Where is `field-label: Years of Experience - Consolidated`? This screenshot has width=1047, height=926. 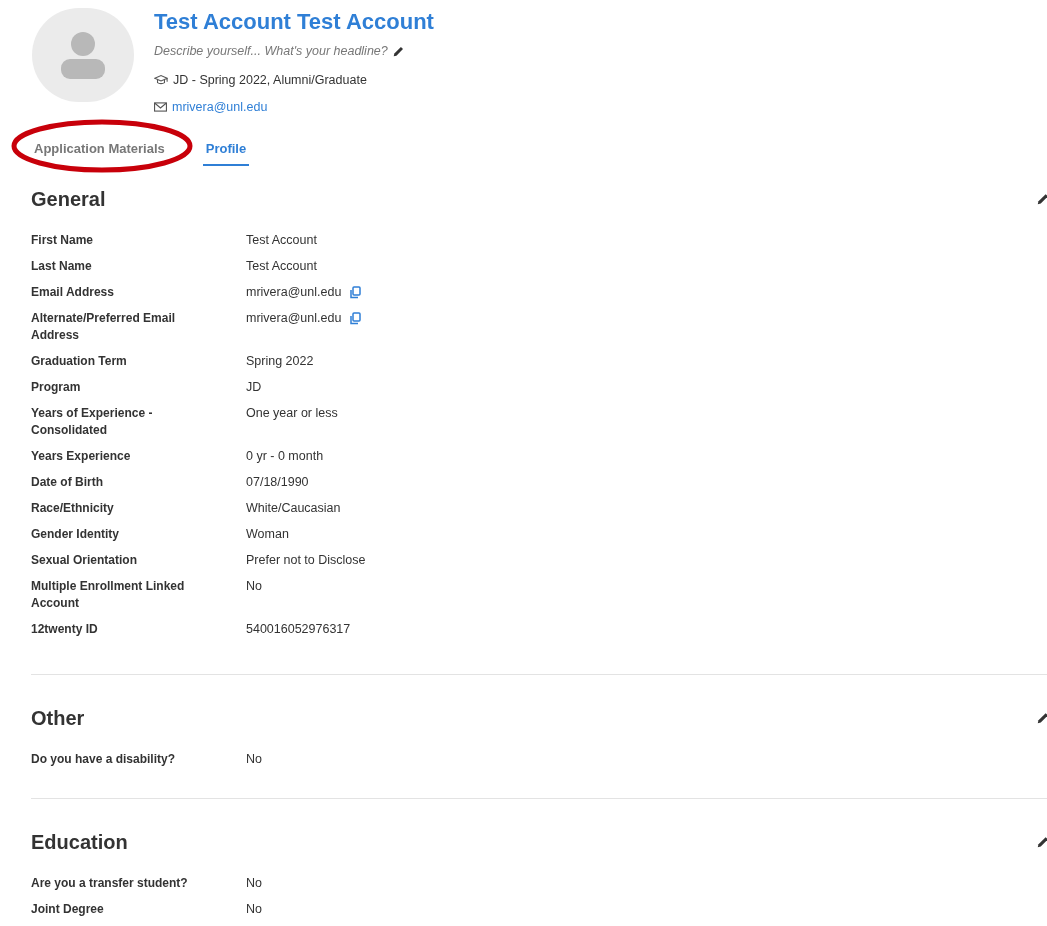
field-label: Years of Experience - Consolidated is located at coordinates (92, 421).